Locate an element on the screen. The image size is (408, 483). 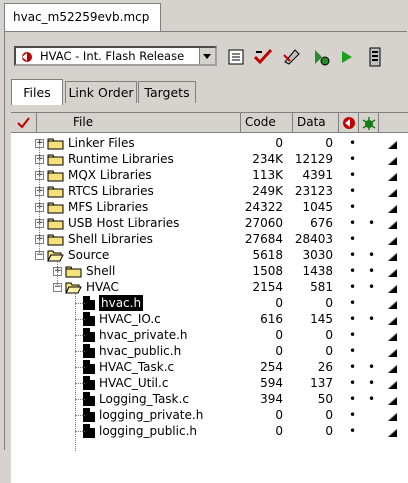
file-row: HVAC_Task.c 254 26 • • is located at coordinates (209, 367).